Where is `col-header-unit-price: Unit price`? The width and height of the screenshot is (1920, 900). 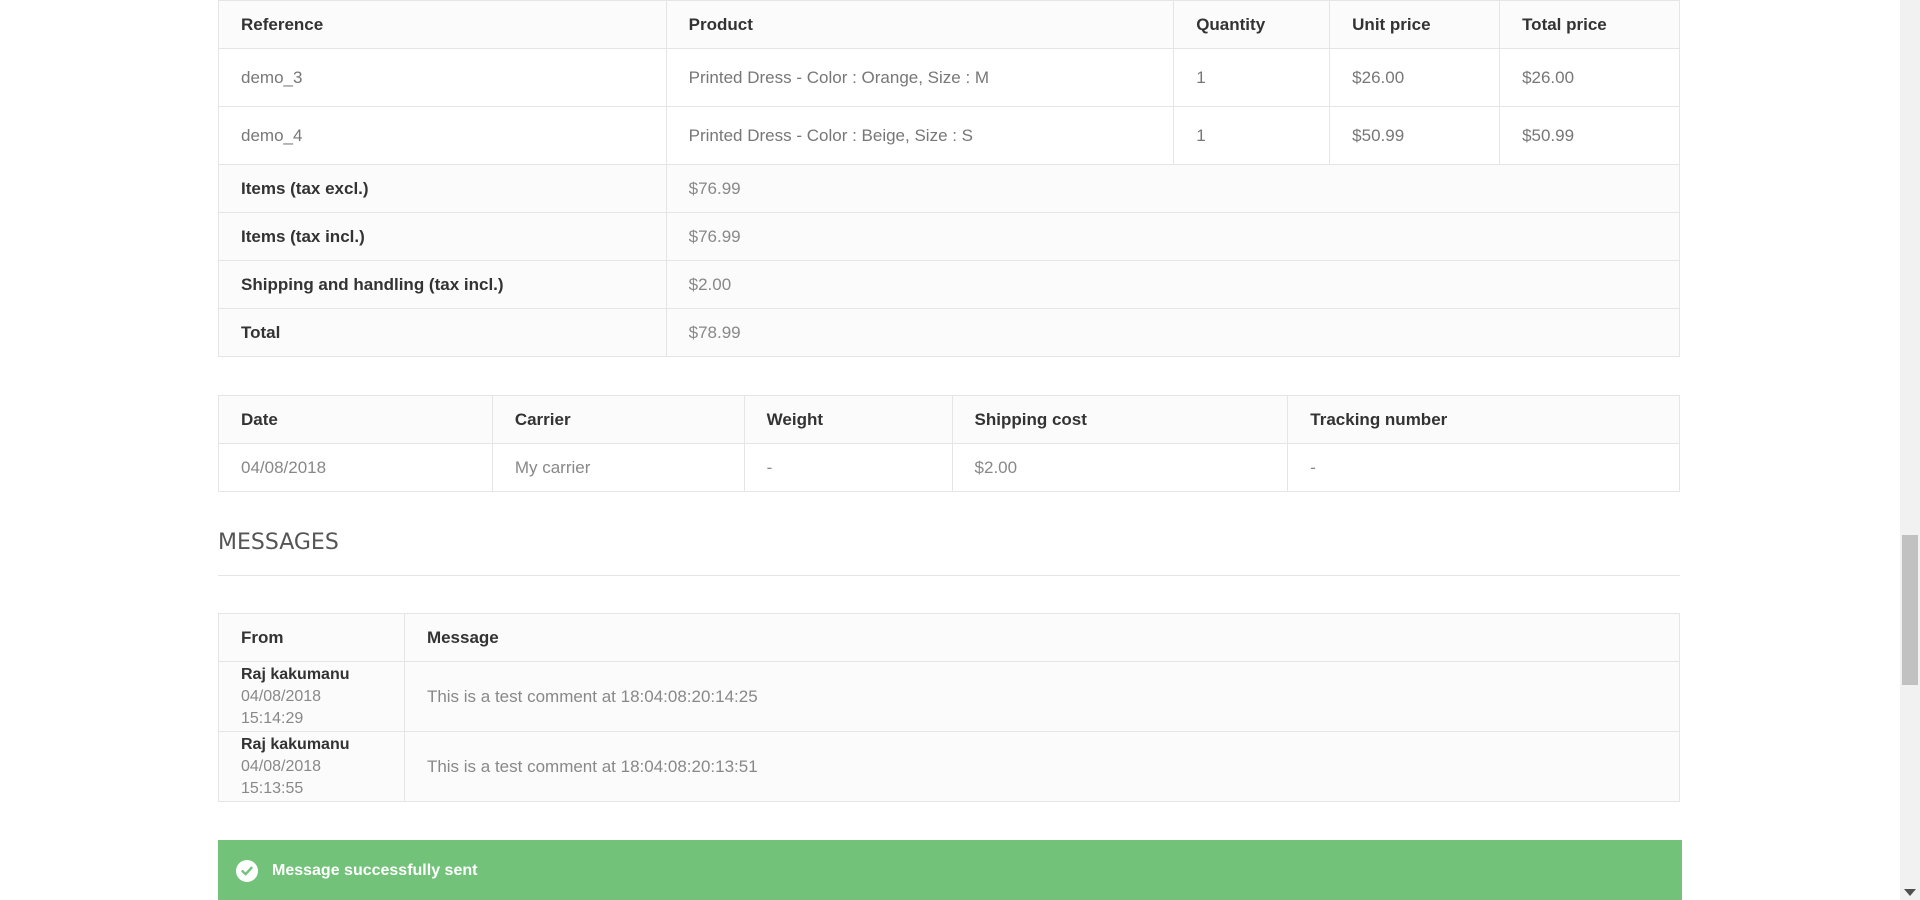 col-header-unit-price: Unit price is located at coordinates (1415, 24).